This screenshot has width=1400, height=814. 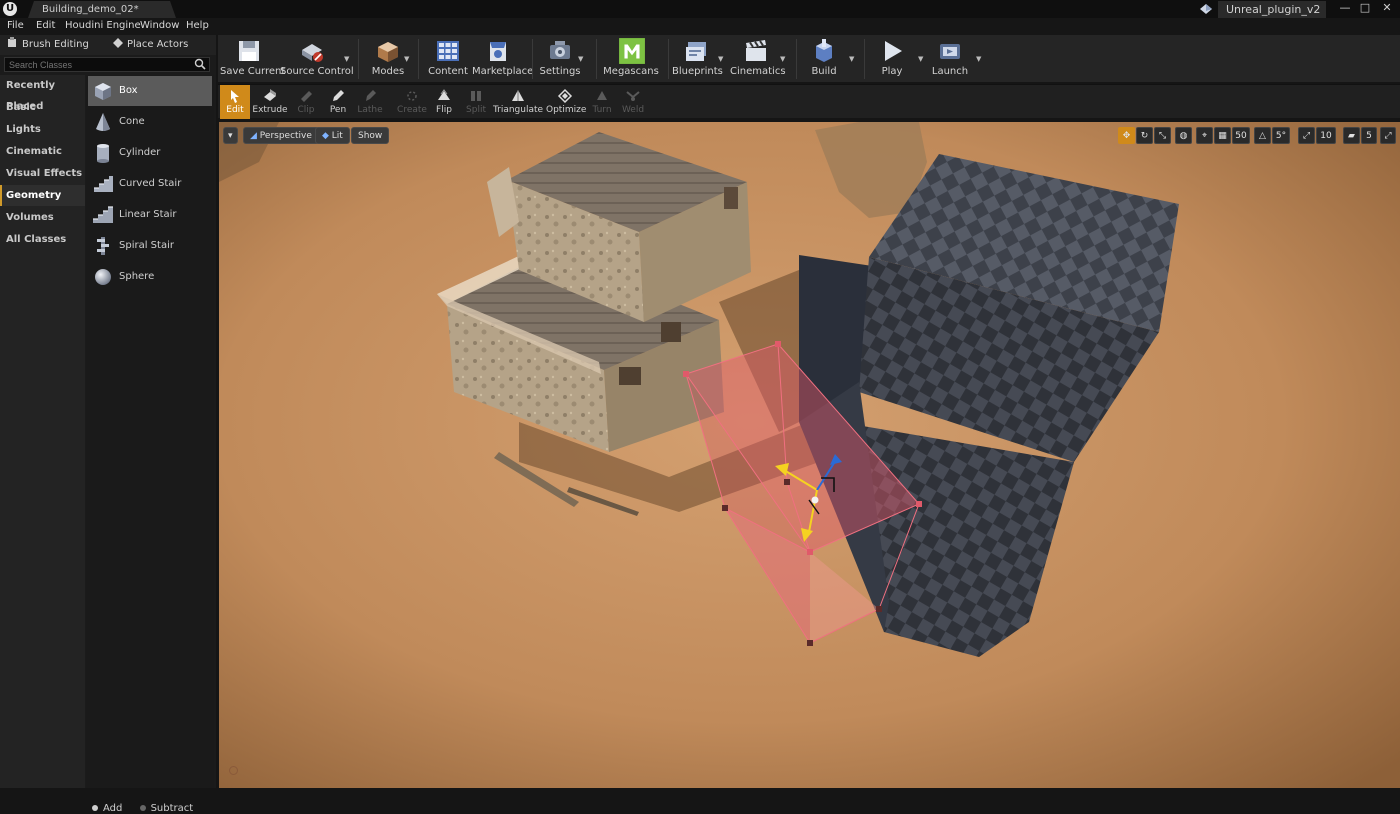 What do you see at coordinates (824, 50) in the screenshot?
I see `build-icon` at bounding box center [824, 50].